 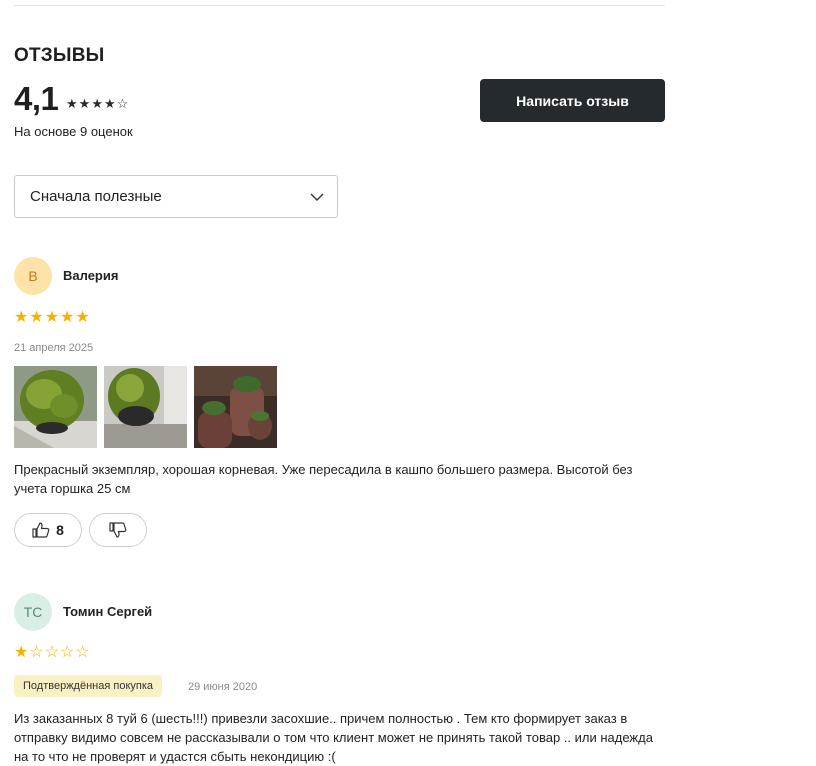 I want to click on average-rating-stars: ★★★★☆, so click(x=97, y=104).